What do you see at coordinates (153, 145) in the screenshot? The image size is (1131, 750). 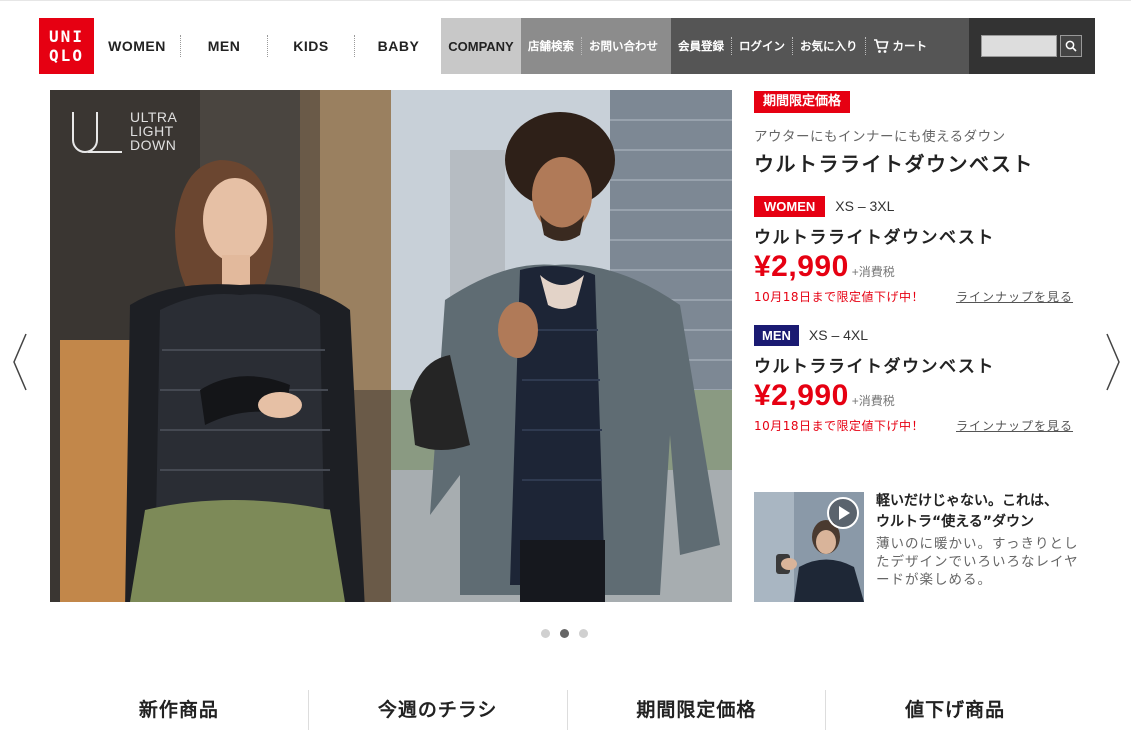 I see `ul-logo-line-3: DOWN` at bounding box center [153, 145].